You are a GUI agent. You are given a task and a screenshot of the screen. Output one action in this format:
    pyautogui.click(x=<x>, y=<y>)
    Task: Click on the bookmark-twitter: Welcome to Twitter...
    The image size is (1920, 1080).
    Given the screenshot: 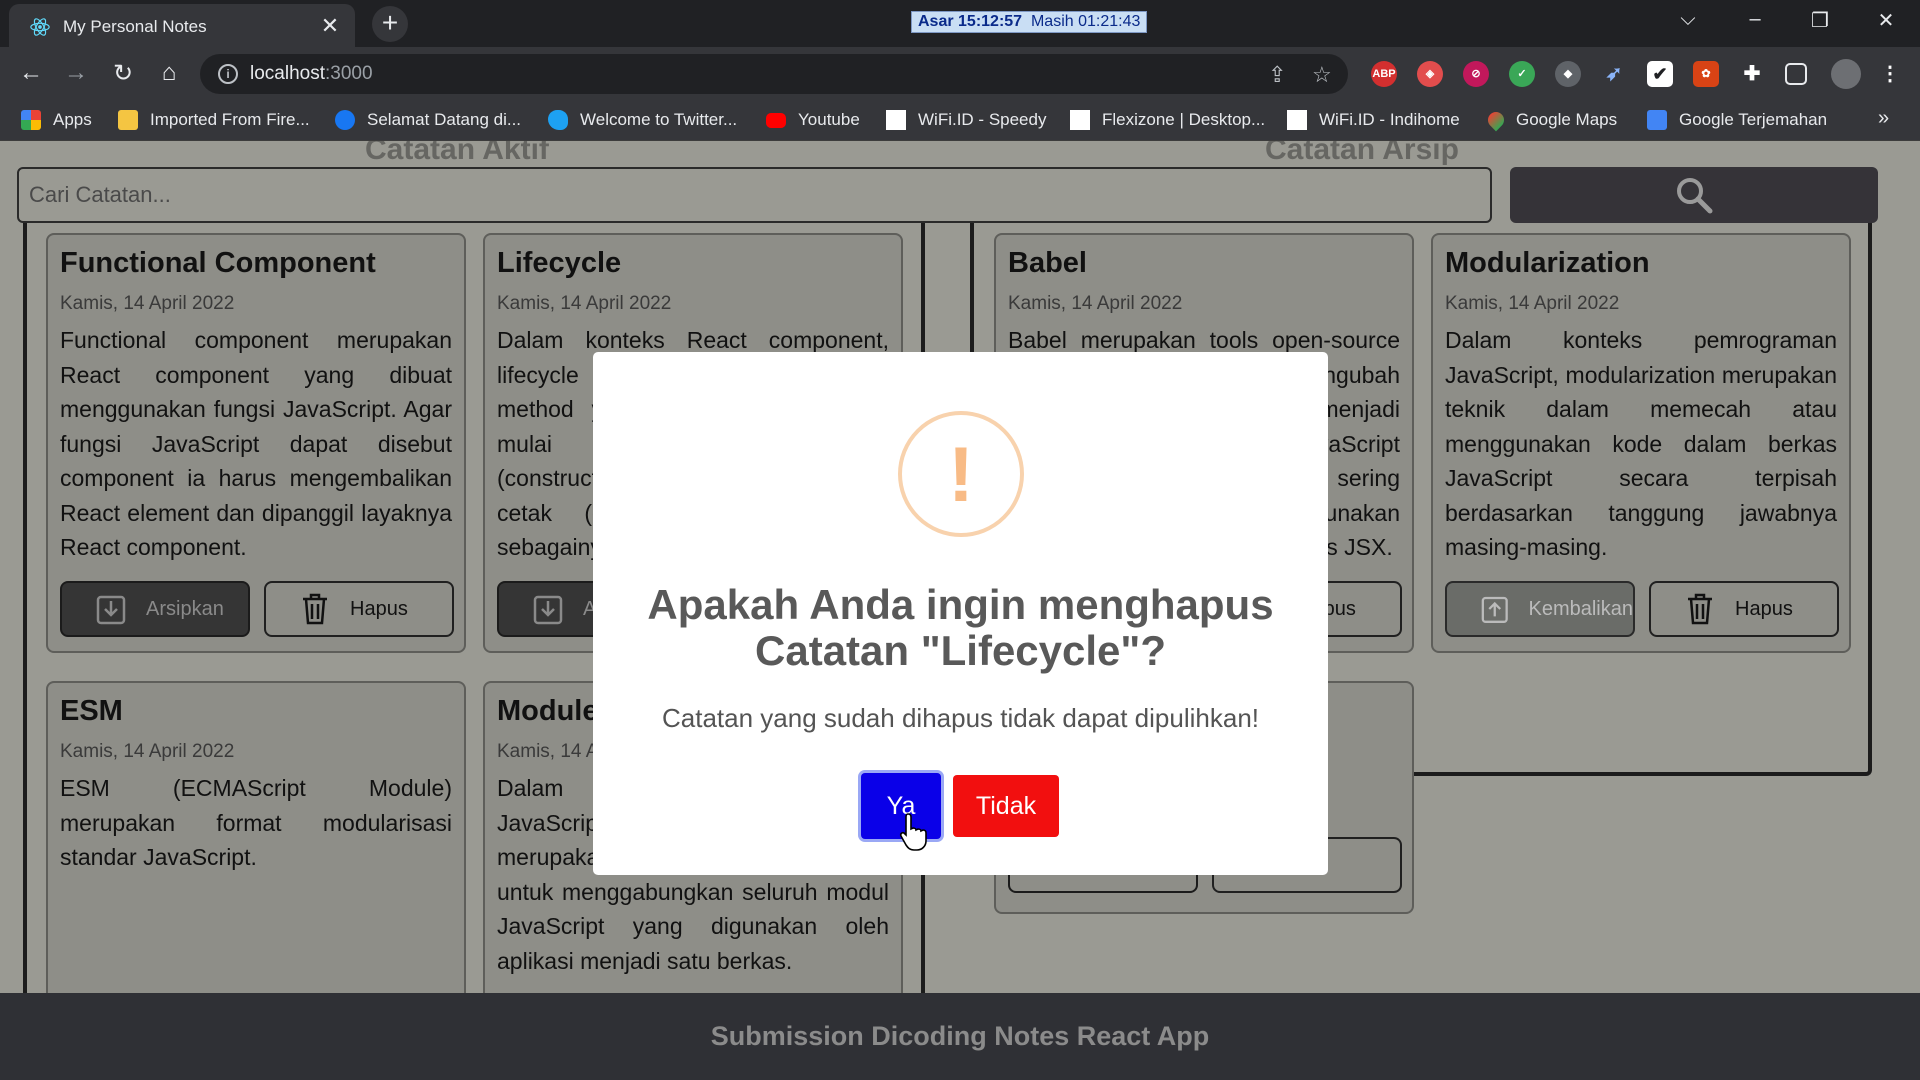 What is the action you would take?
    pyautogui.click(x=642, y=120)
    